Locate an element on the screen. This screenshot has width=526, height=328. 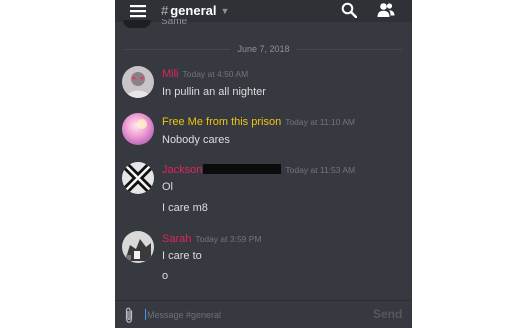
timestamp: Today at 4:50 AM is located at coordinates (215, 74).